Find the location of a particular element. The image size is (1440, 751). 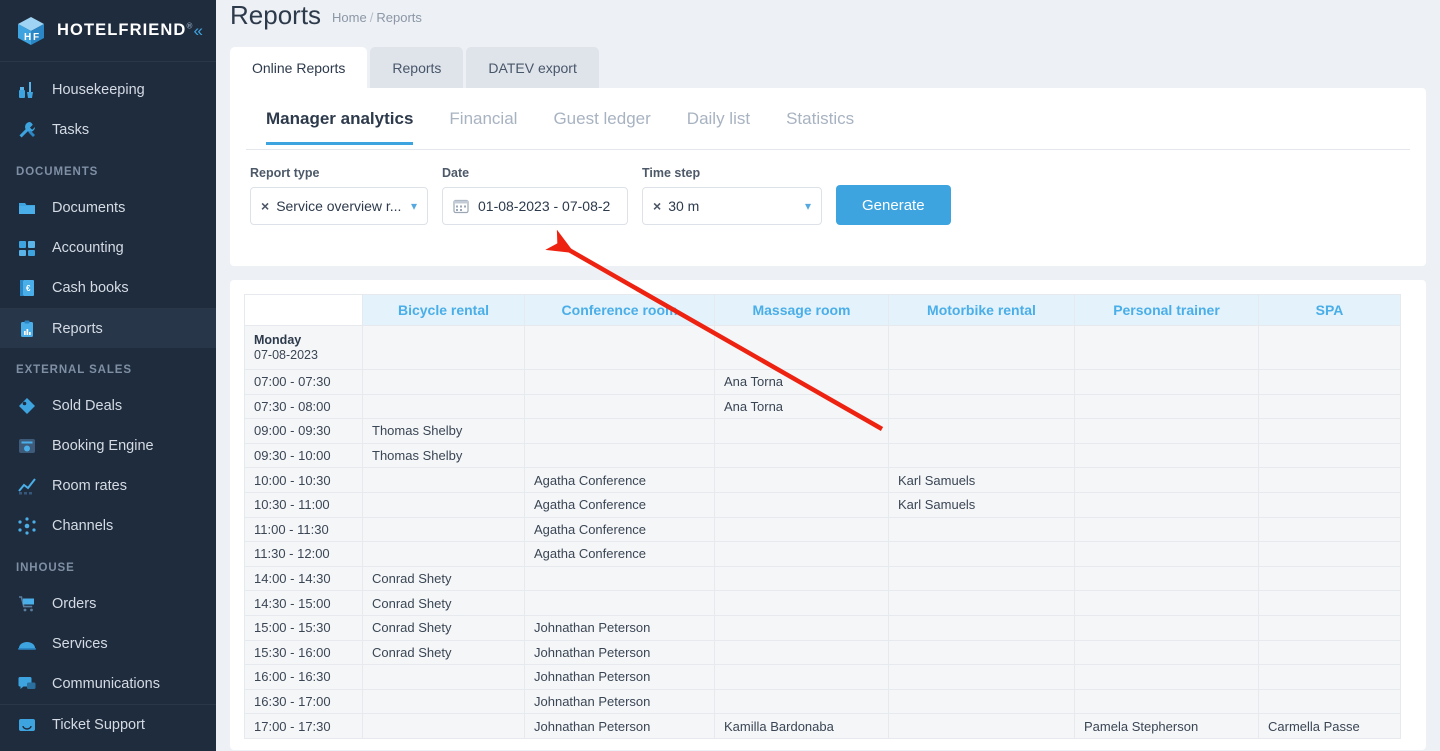

booking-cell: Pamela Stepherson is located at coordinates (1166, 726).